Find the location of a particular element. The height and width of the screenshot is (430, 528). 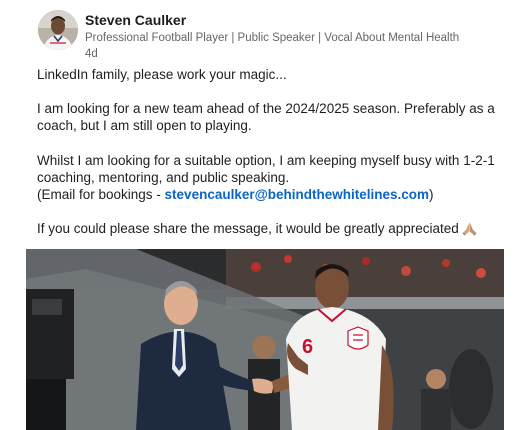

author-avatar is located at coordinates (58, 30).